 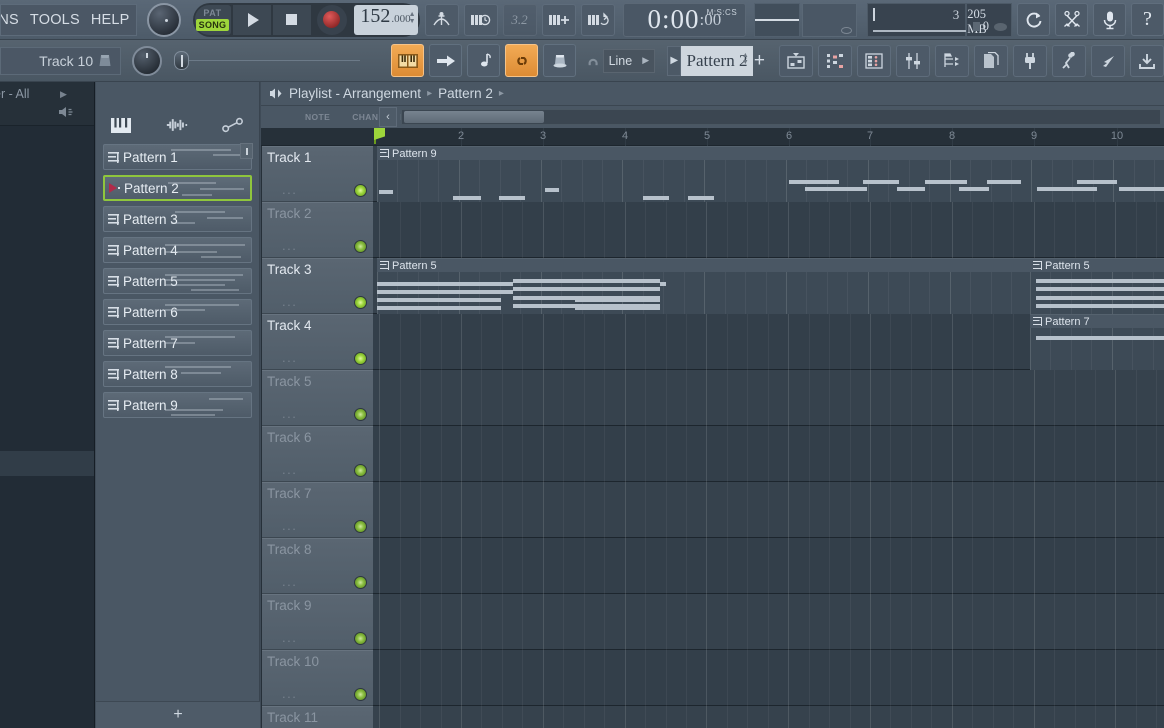 I want to click on tempo-field: 152 .000 ▲ ▼, so click(x=385, y=19).